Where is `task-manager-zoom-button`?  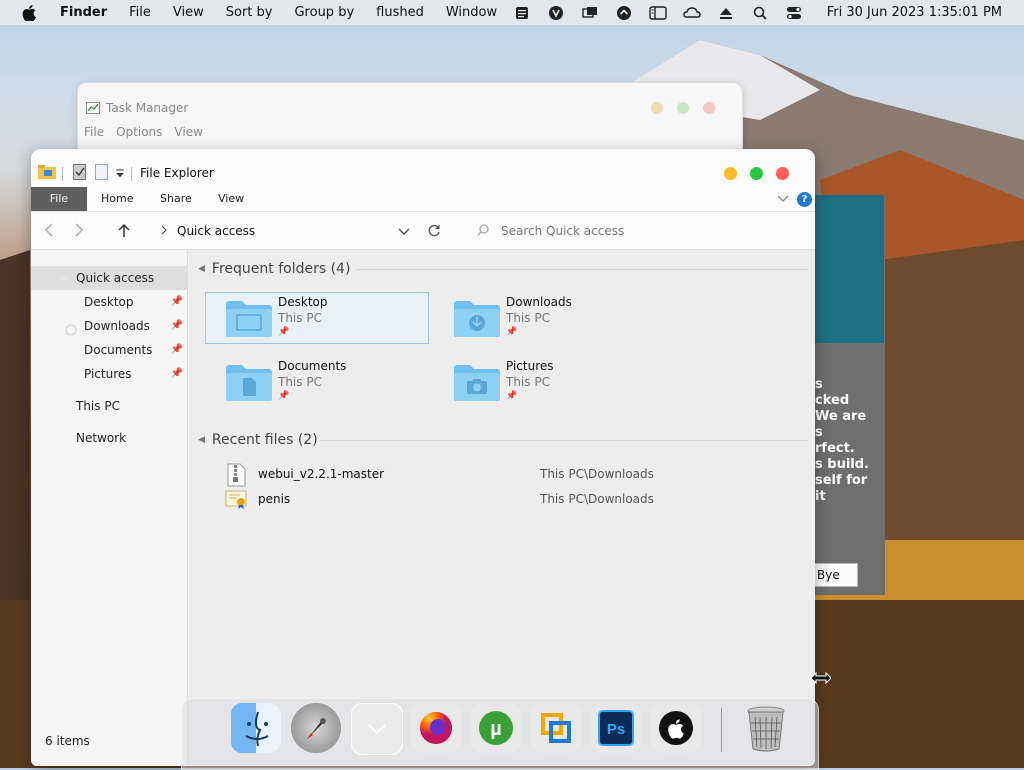
task-manager-zoom-button is located at coordinates (683, 108).